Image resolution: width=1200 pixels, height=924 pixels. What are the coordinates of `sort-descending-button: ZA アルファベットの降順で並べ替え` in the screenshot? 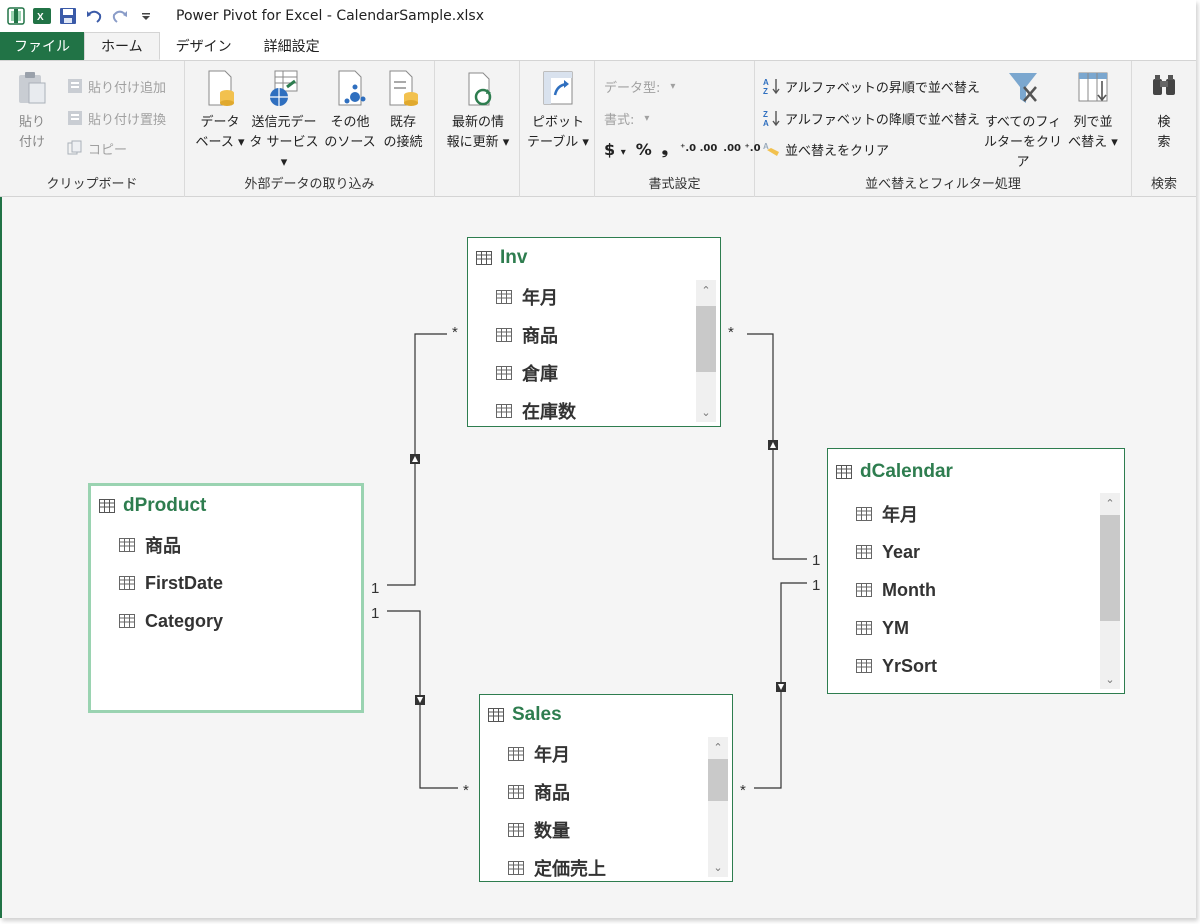 It's located at (871, 118).